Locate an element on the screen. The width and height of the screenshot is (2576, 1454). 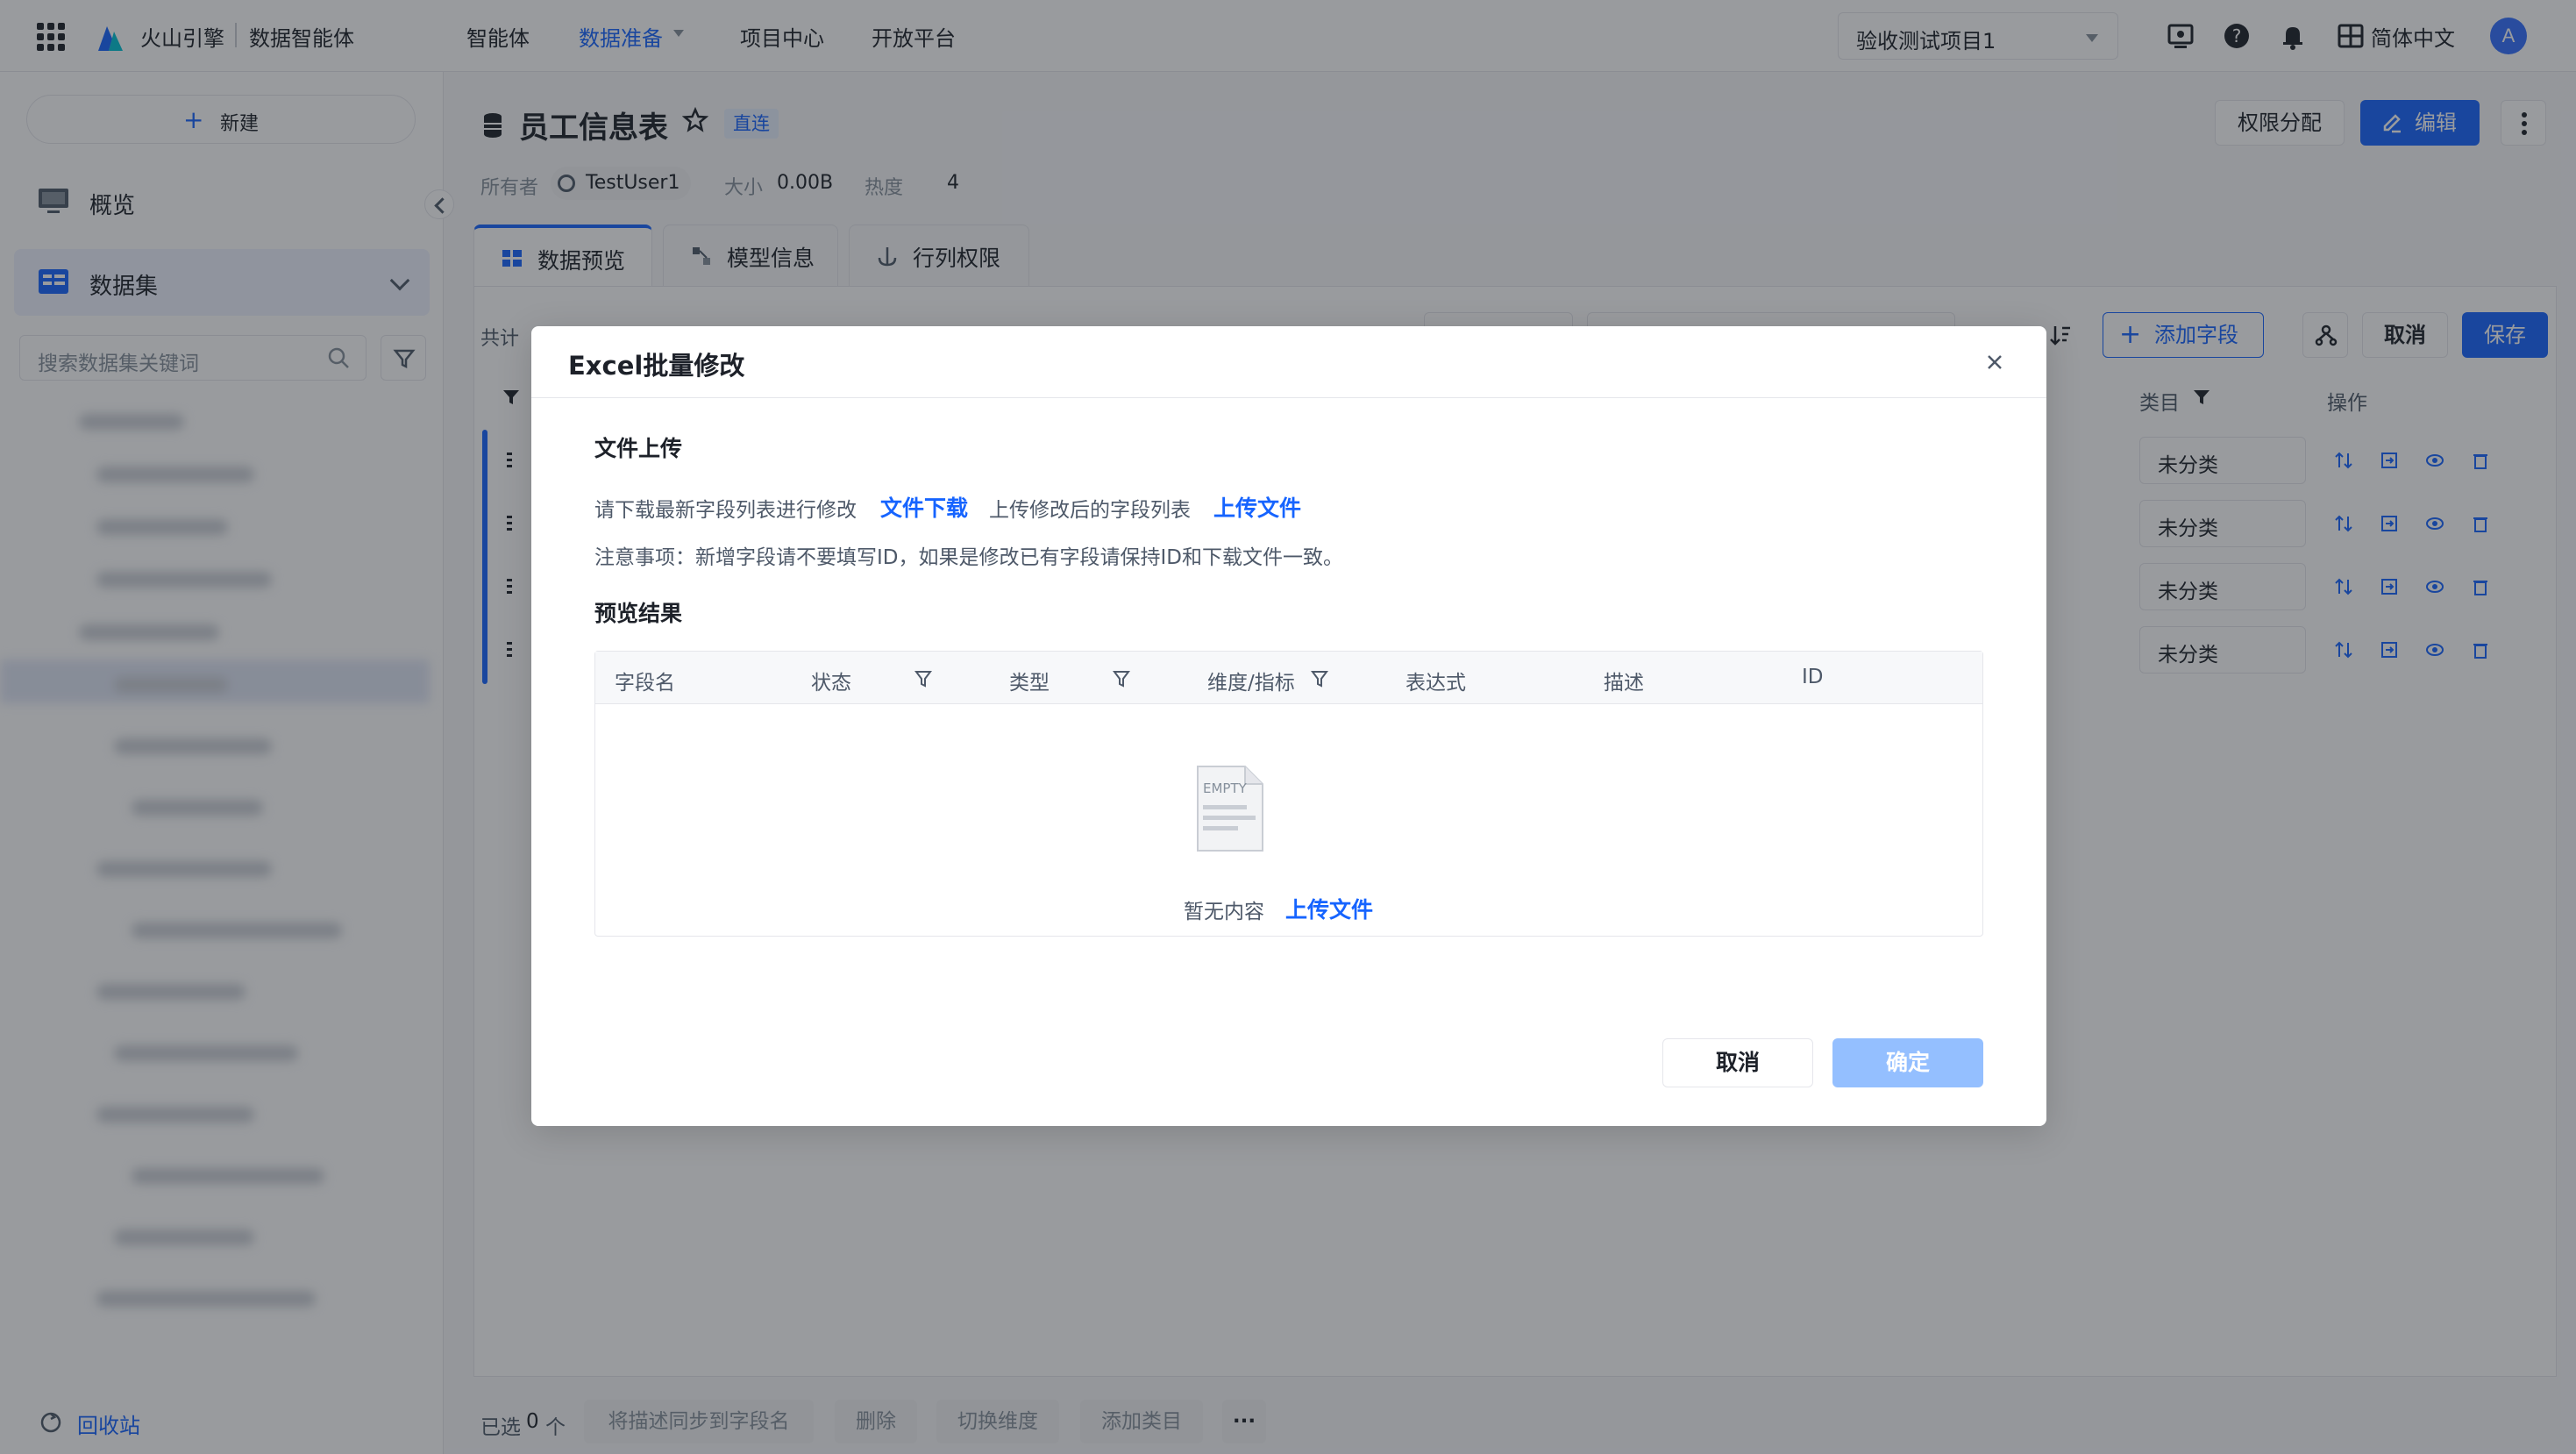
upload-section-title: 文件上传 is located at coordinates (638, 449).